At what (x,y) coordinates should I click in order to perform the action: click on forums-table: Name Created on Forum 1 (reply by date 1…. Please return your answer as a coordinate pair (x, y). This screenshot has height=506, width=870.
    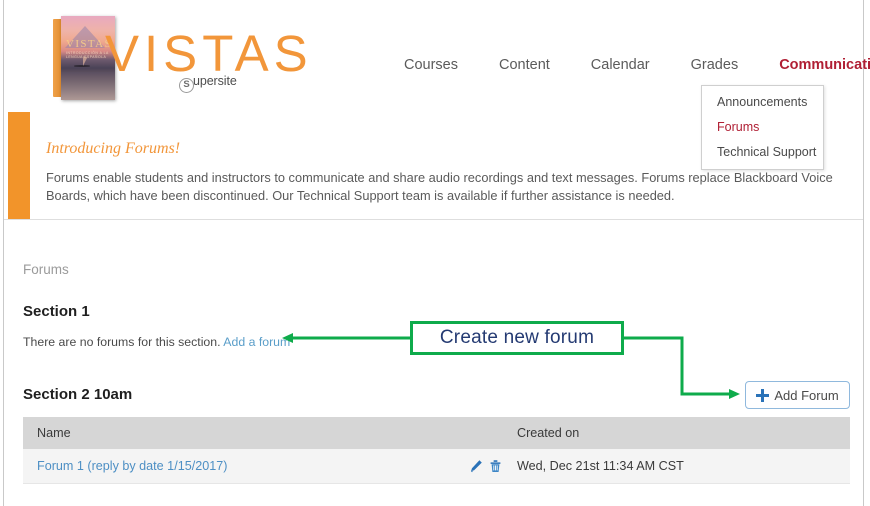
    Looking at the image, I should click on (436, 450).